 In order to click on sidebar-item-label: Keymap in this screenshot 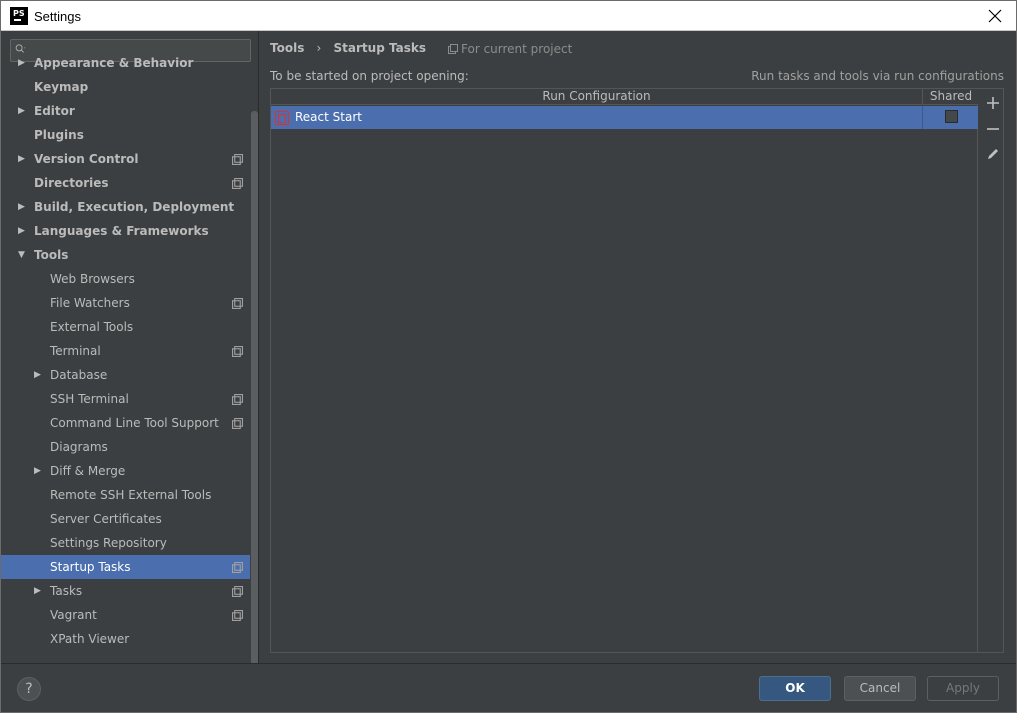, I will do `click(61, 87)`.